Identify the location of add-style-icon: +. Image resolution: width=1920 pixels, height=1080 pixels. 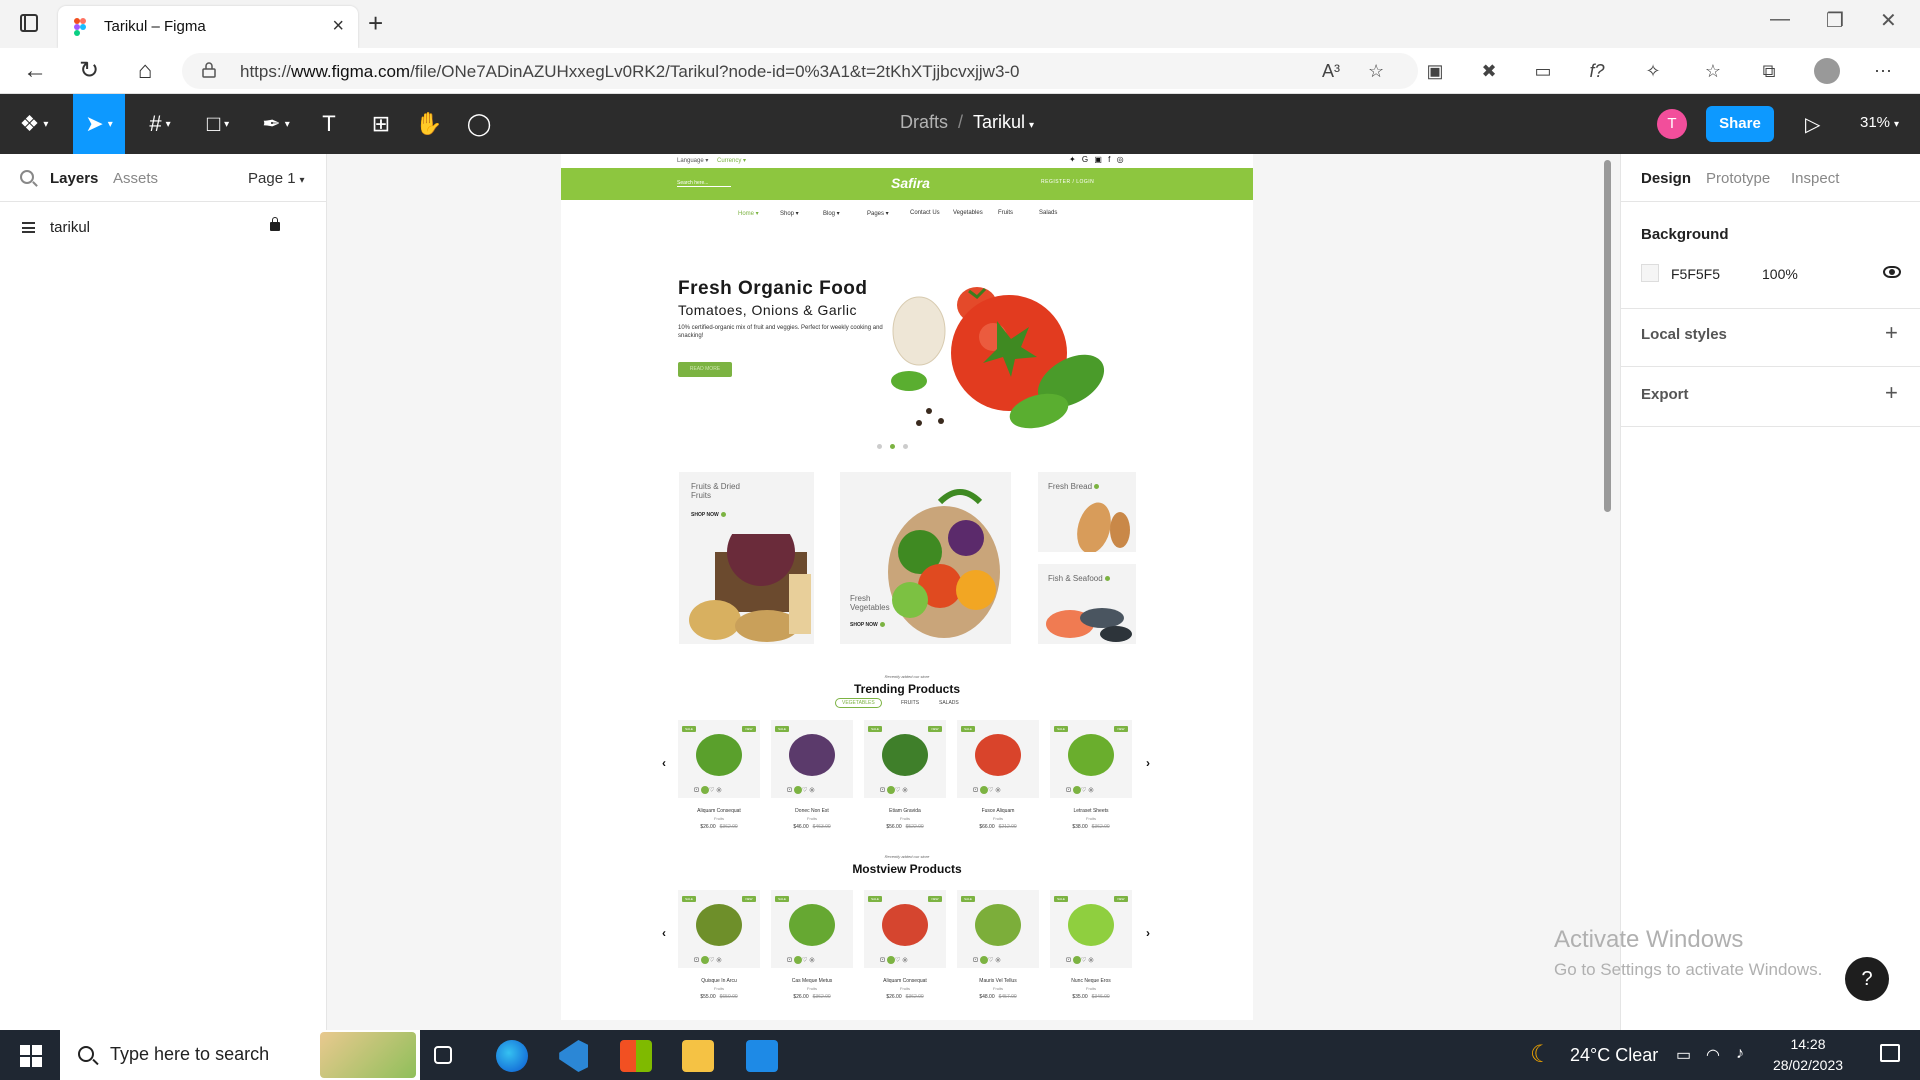
(1891, 333).